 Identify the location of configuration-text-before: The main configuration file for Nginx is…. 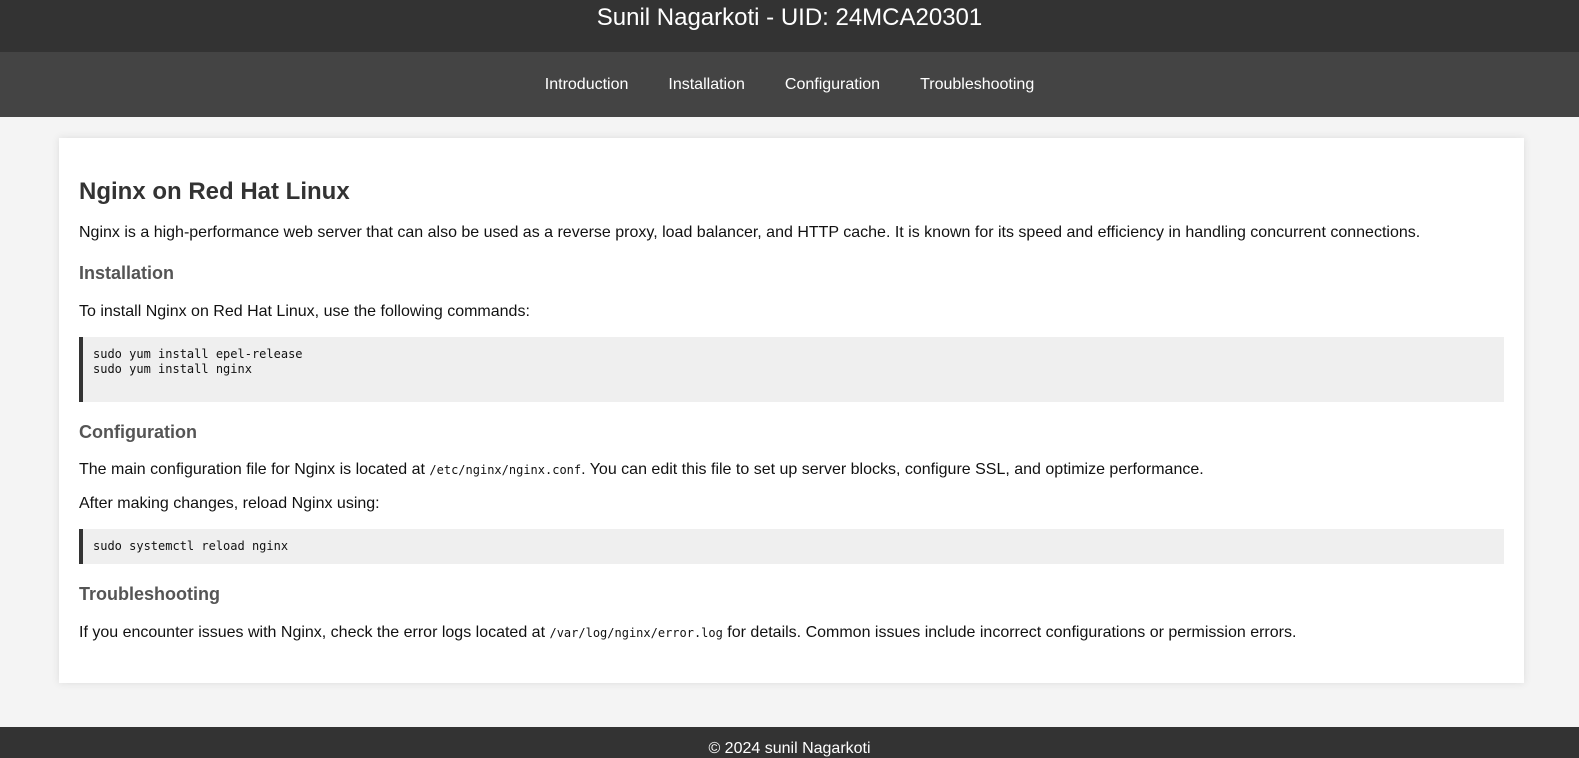
(254, 469).